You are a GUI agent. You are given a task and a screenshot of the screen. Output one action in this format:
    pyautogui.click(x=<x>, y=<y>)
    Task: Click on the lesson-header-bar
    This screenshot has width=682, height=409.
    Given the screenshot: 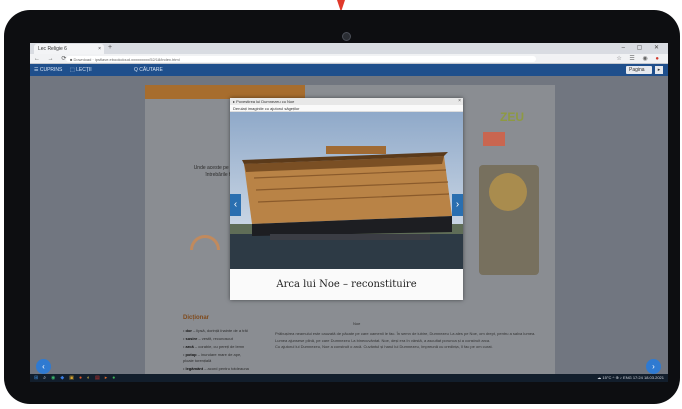 What is the action you would take?
    pyautogui.click(x=225, y=92)
    